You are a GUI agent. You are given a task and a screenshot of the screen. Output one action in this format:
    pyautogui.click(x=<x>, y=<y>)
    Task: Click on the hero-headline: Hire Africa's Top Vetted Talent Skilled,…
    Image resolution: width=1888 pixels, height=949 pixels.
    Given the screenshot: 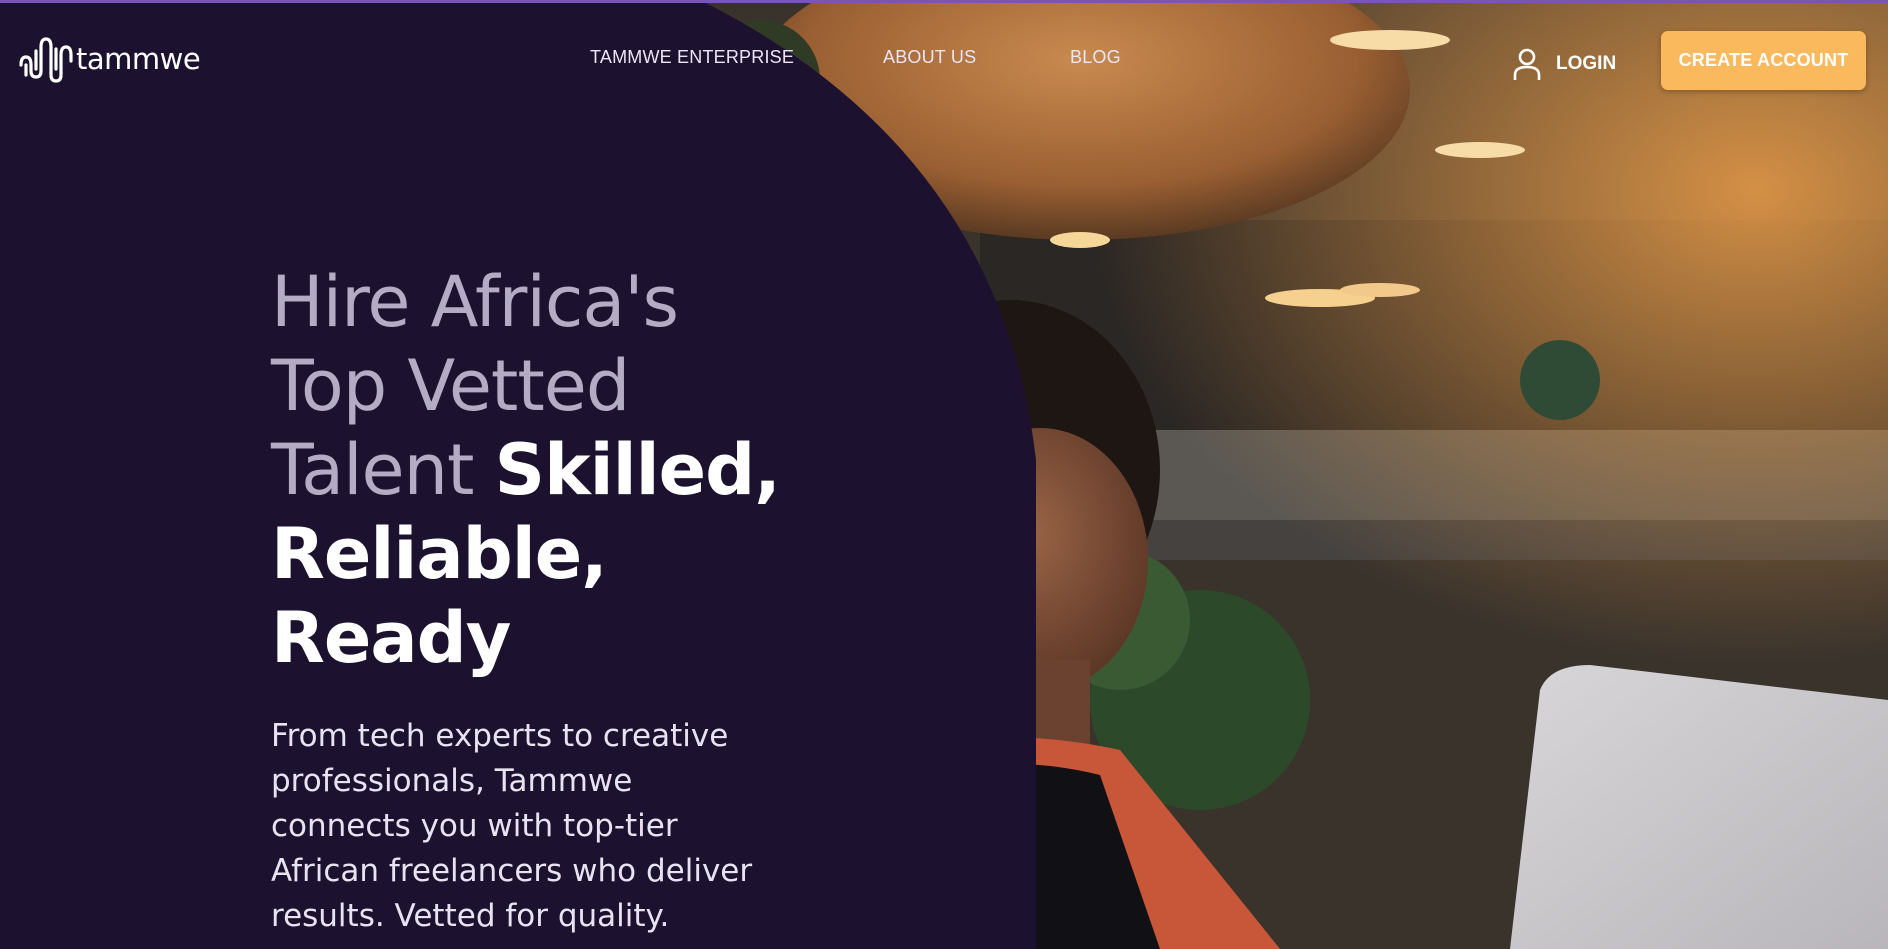 What is the action you would take?
    pyautogui.click(x=531, y=470)
    